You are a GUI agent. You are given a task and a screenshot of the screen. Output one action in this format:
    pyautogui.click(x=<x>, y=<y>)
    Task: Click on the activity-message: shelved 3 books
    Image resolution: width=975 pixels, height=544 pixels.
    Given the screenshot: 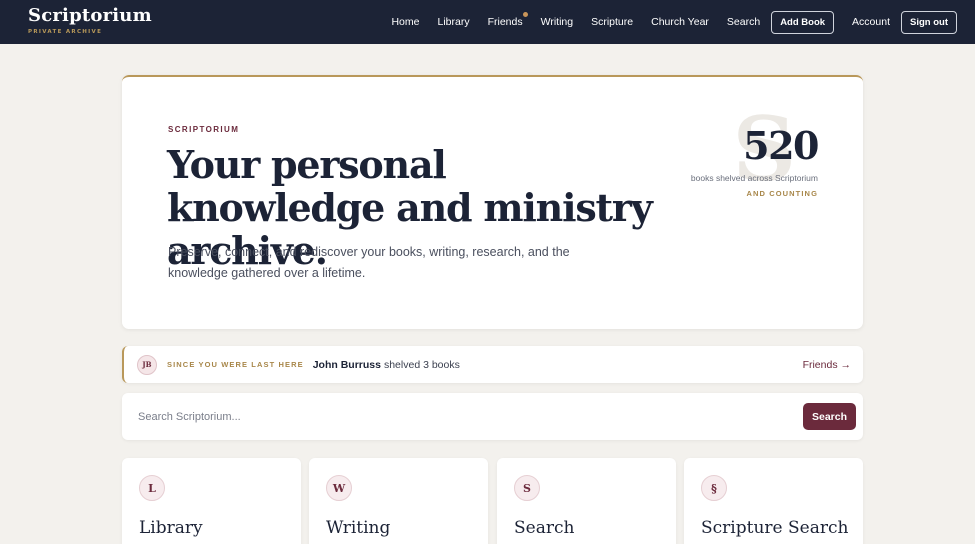 What is the action you would take?
    pyautogui.click(x=421, y=364)
    